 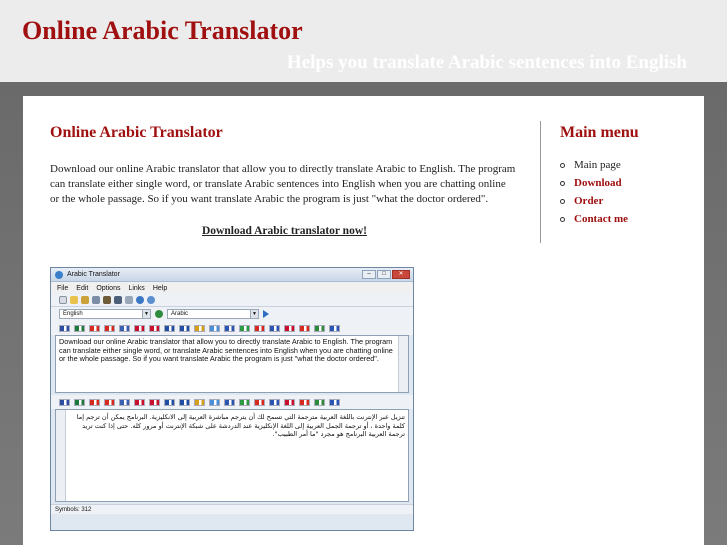 I want to click on target-language-select: Arabic ▼, so click(x=213, y=314).